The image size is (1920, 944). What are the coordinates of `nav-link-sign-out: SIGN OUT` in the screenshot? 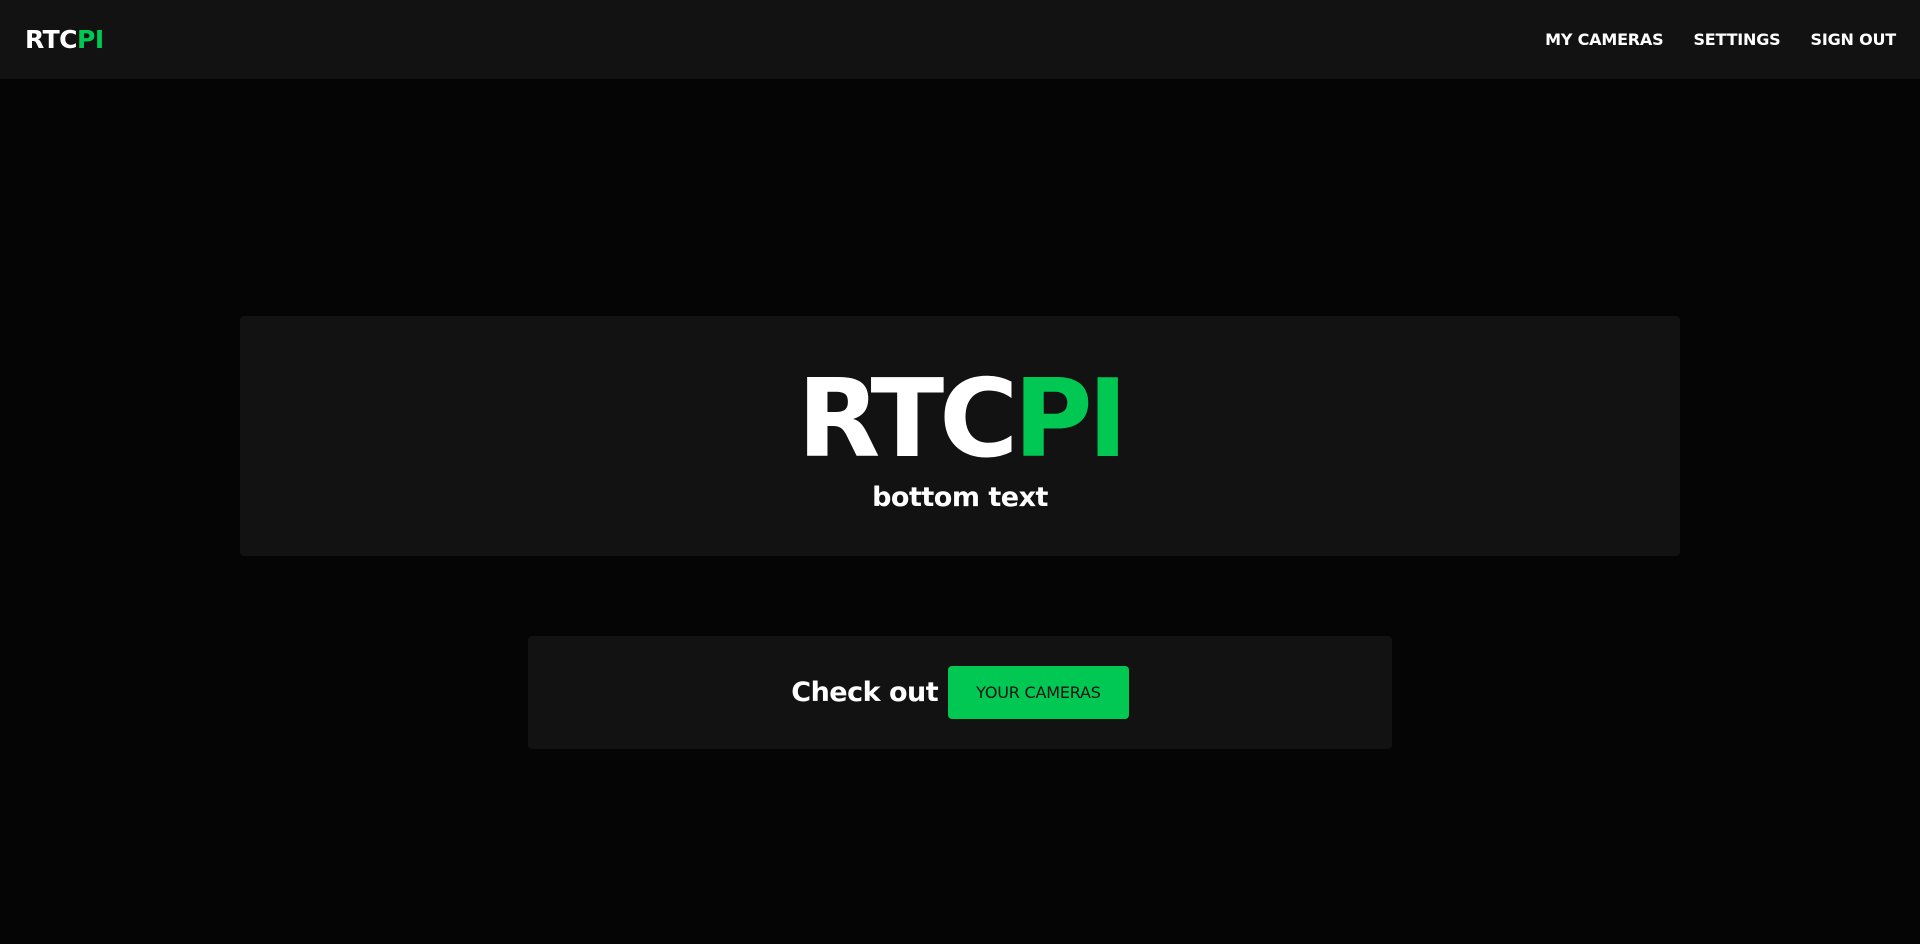 It's located at (1854, 39).